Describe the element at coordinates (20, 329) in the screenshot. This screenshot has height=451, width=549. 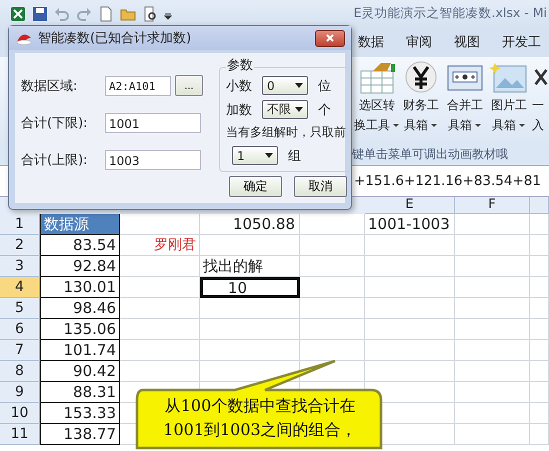
I see `row-header: 6` at that location.